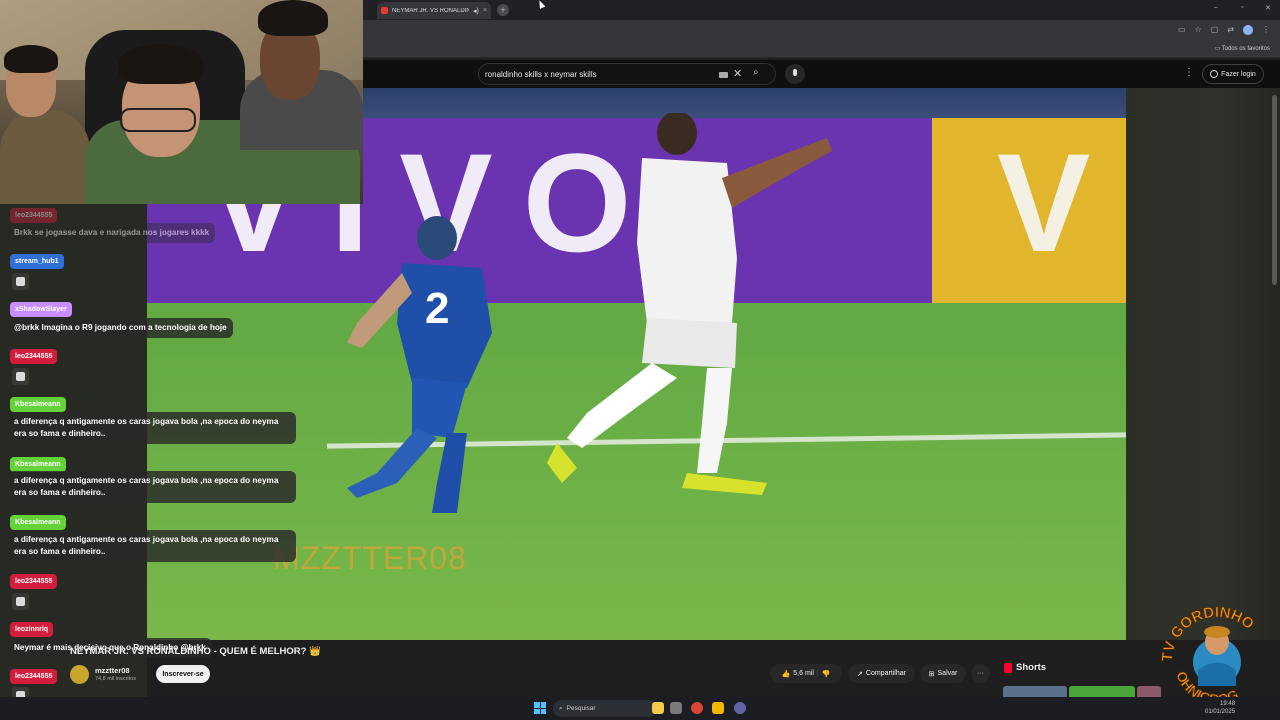 The height and width of the screenshot is (720, 1280). What do you see at coordinates (37, 261) in the screenshot?
I see `chat-username: stream_hub1` at bounding box center [37, 261].